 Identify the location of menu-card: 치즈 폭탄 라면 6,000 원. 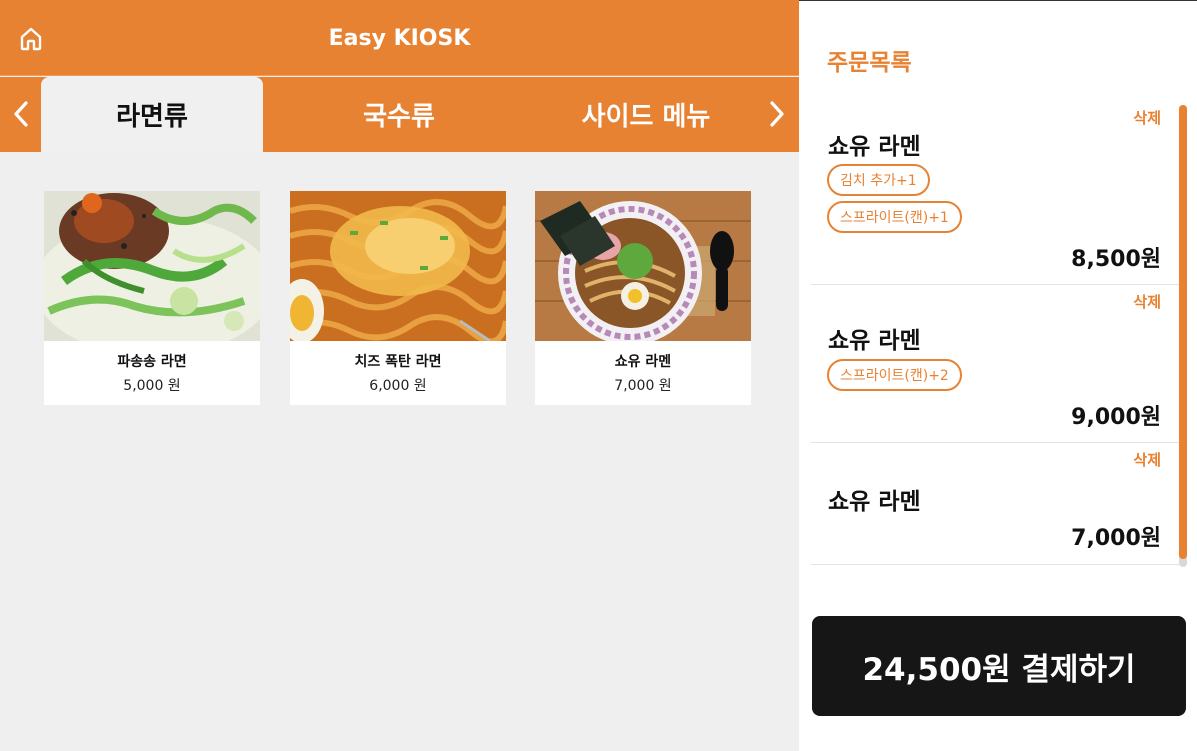
(398, 298).